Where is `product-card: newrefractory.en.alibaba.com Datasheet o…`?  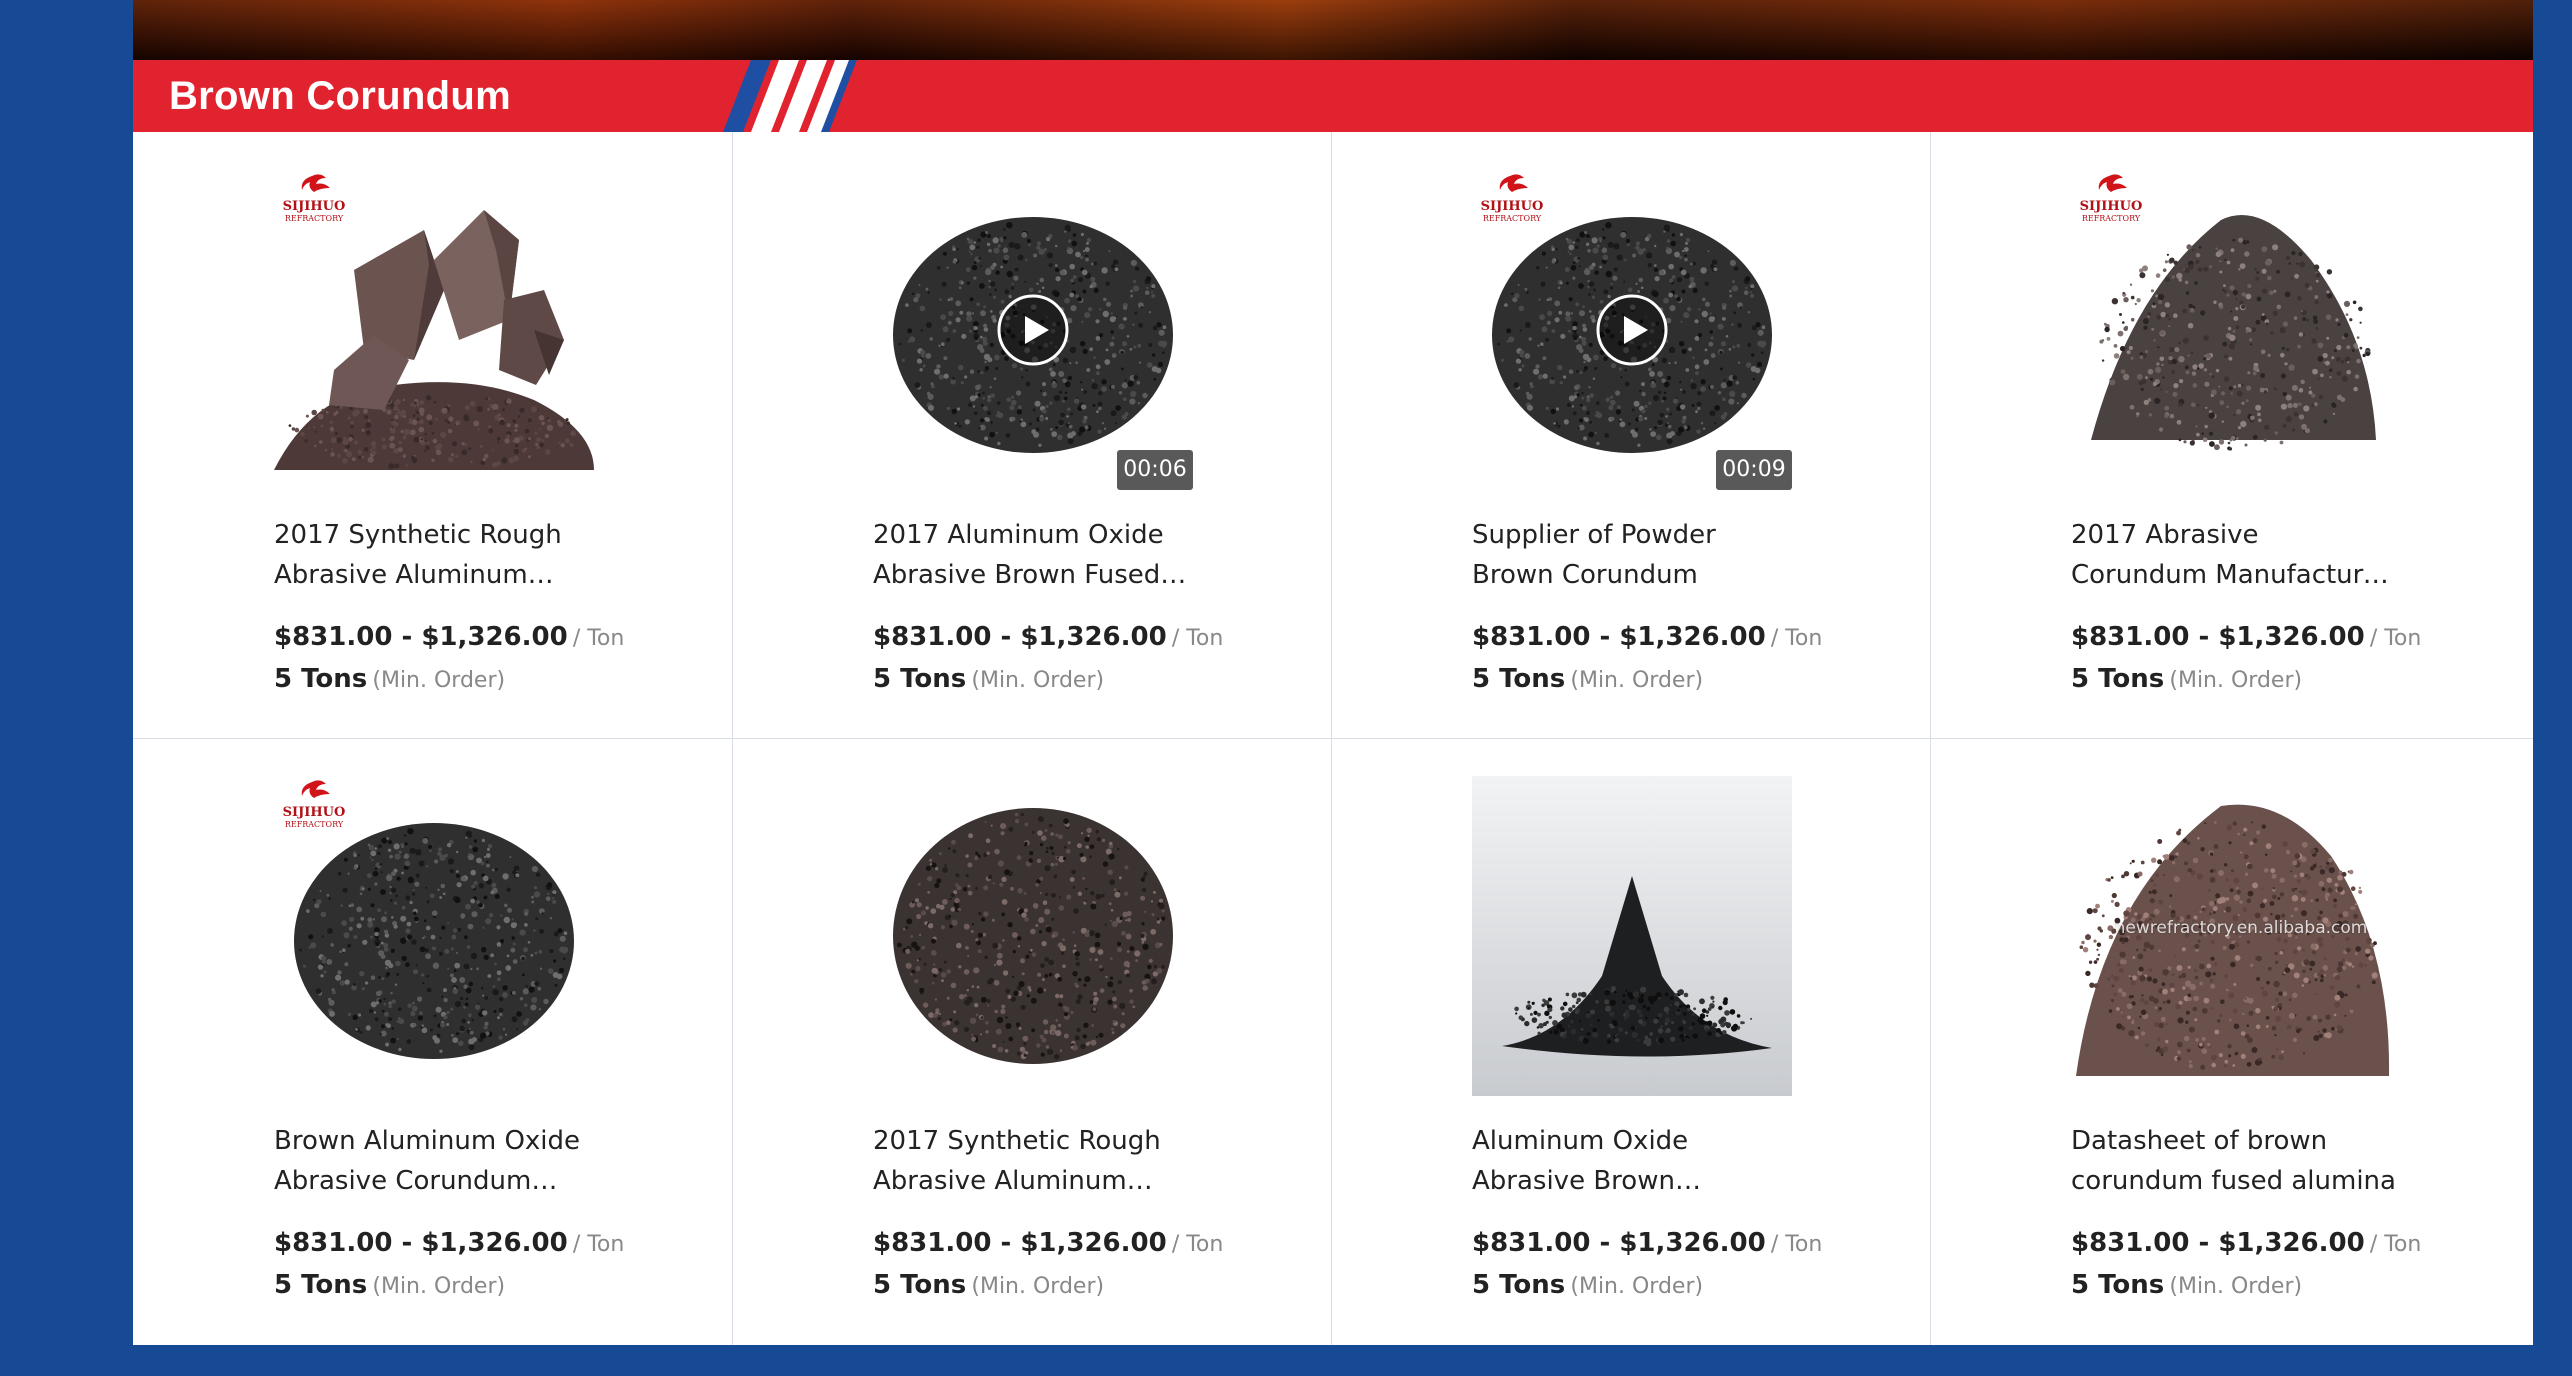
product-card: newrefractory.en.alibaba.com Datasheet o… is located at coordinates (2229, 1041).